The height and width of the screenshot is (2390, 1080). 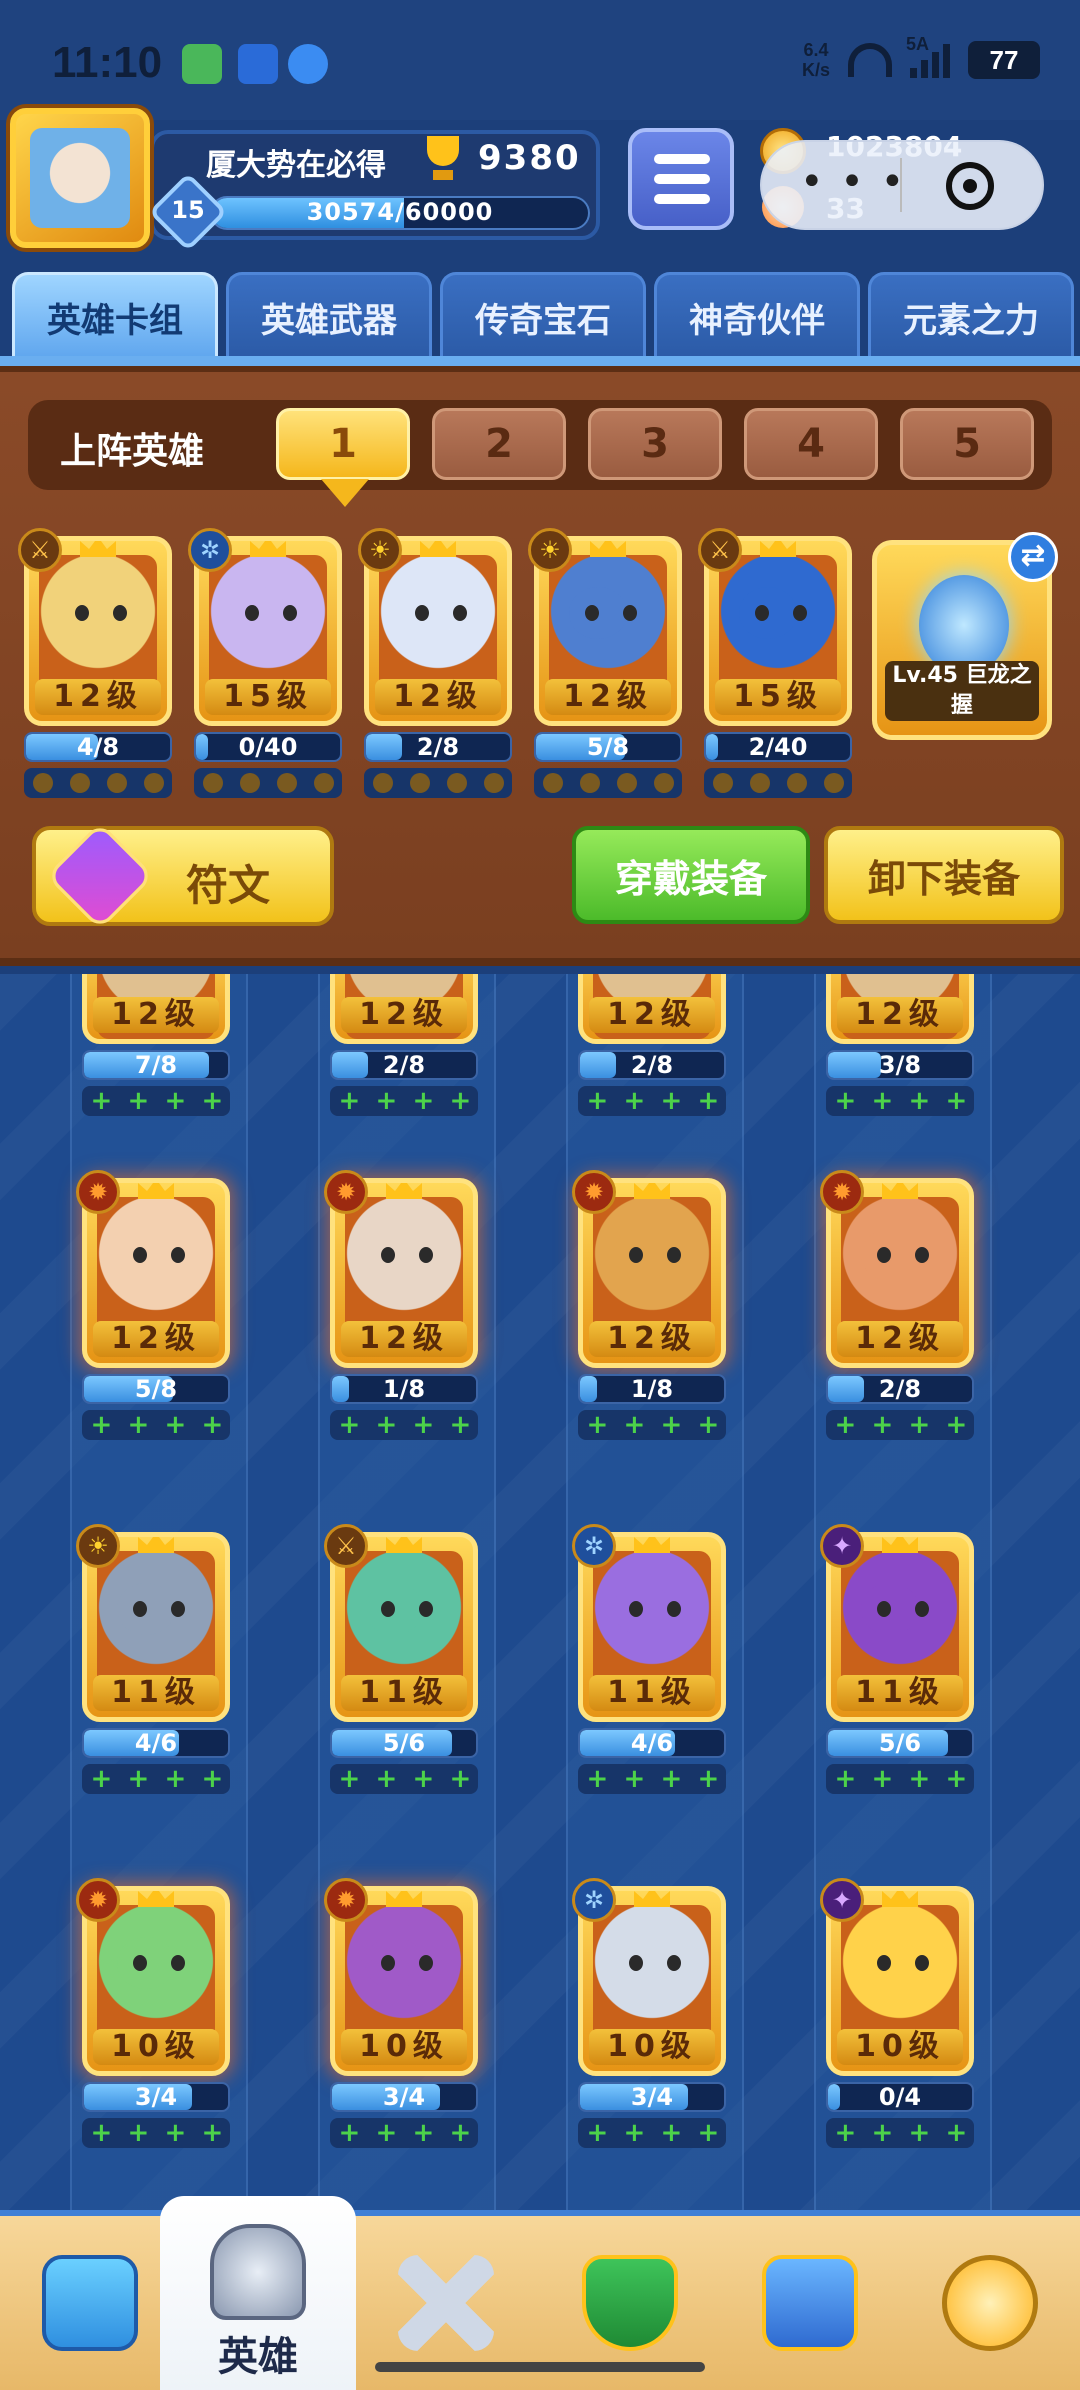 I want to click on hero-progress-bar: 4/6, so click(x=156, y=1743).